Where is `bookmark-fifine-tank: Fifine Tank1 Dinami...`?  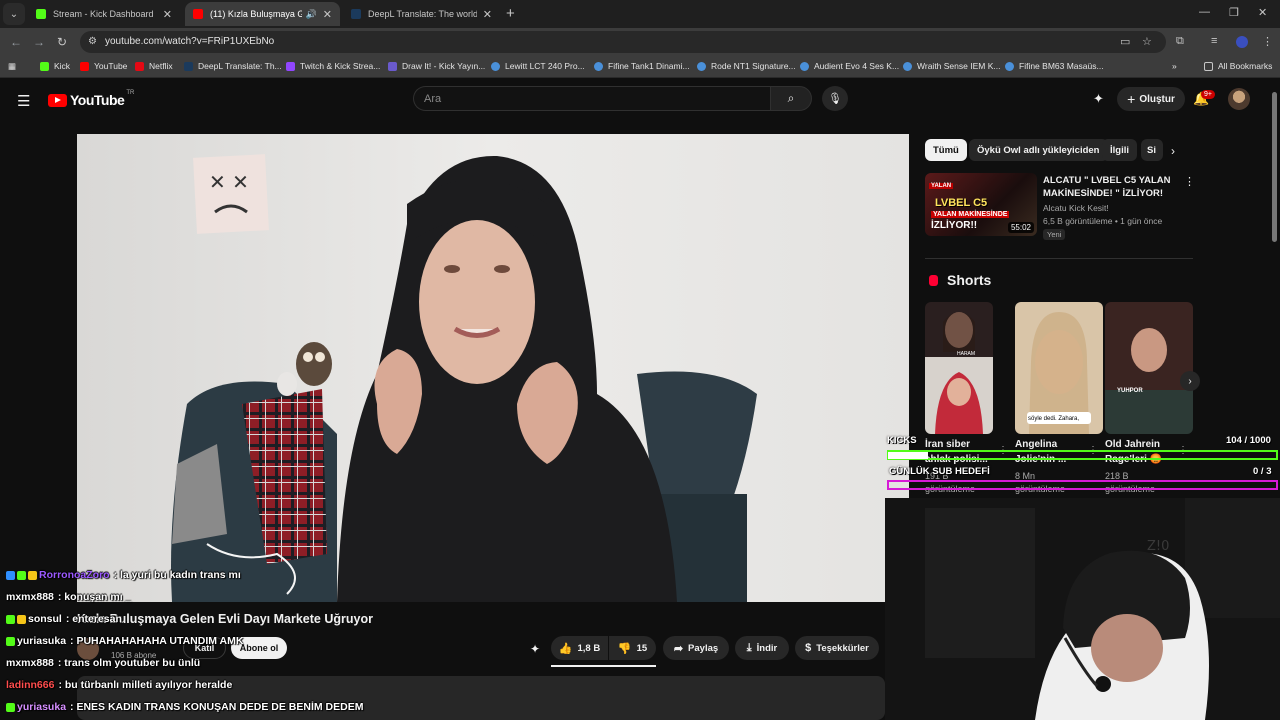 bookmark-fifine-tank: Fifine Tank1 Dinami... is located at coordinates (642, 66).